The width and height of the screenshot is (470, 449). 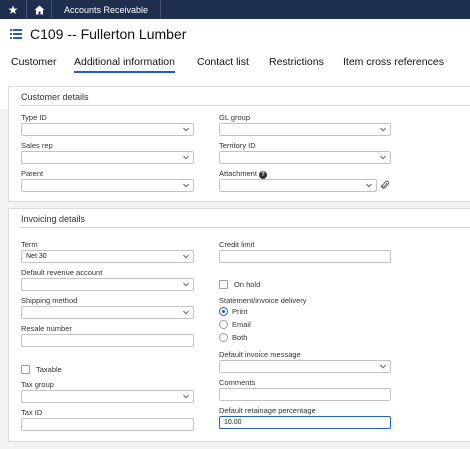 I want to click on parent-select, so click(x=107, y=185).